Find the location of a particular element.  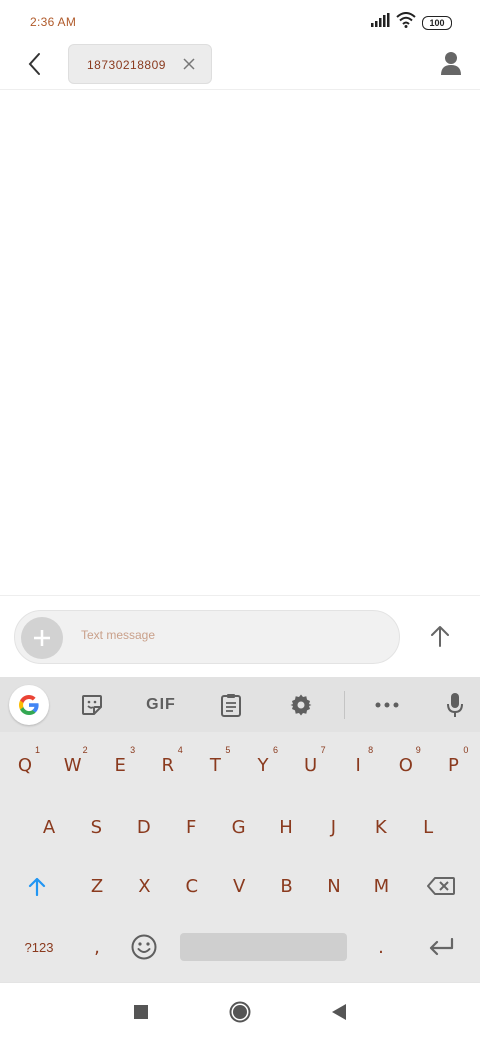

sticker-button is located at coordinates (92, 705).